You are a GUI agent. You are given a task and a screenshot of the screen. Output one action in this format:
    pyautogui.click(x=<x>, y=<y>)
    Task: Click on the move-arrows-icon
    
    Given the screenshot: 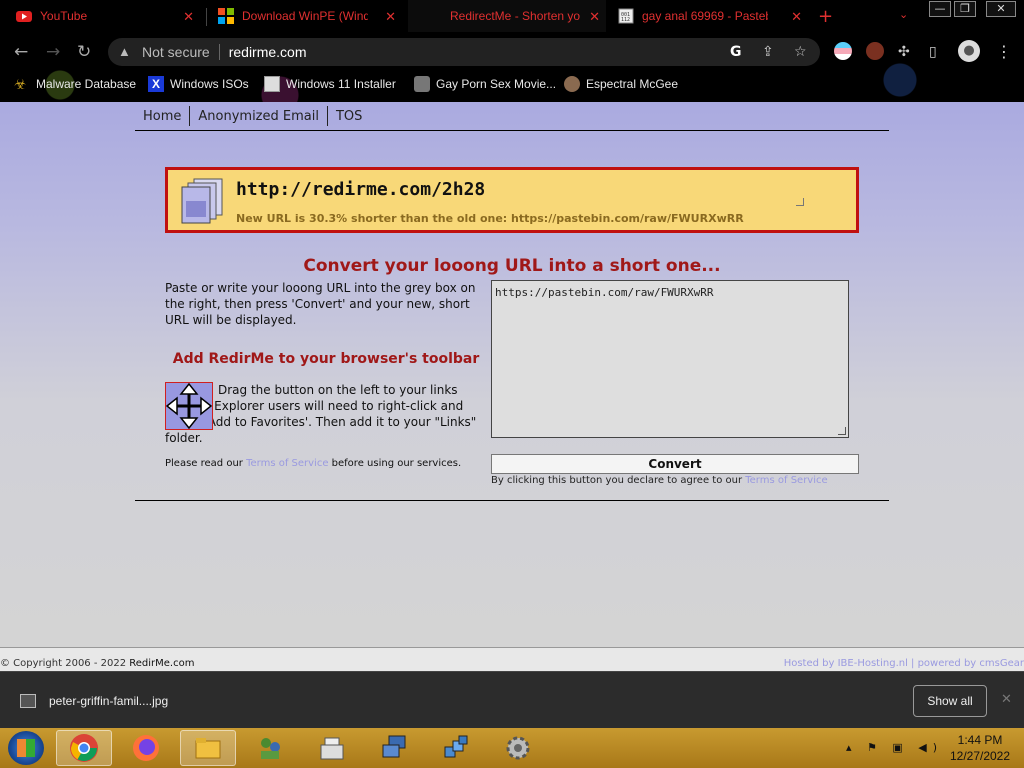 What is the action you would take?
    pyautogui.click(x=189, y=406)
    